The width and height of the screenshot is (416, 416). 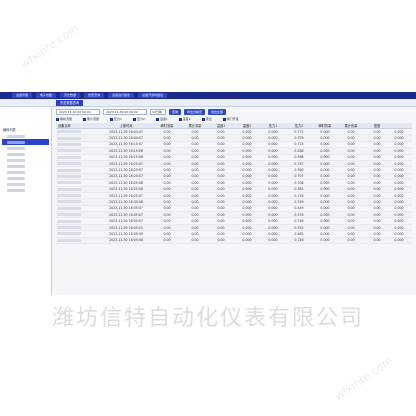 I want to click on column-header: 密度, so click(x=377, y=125).